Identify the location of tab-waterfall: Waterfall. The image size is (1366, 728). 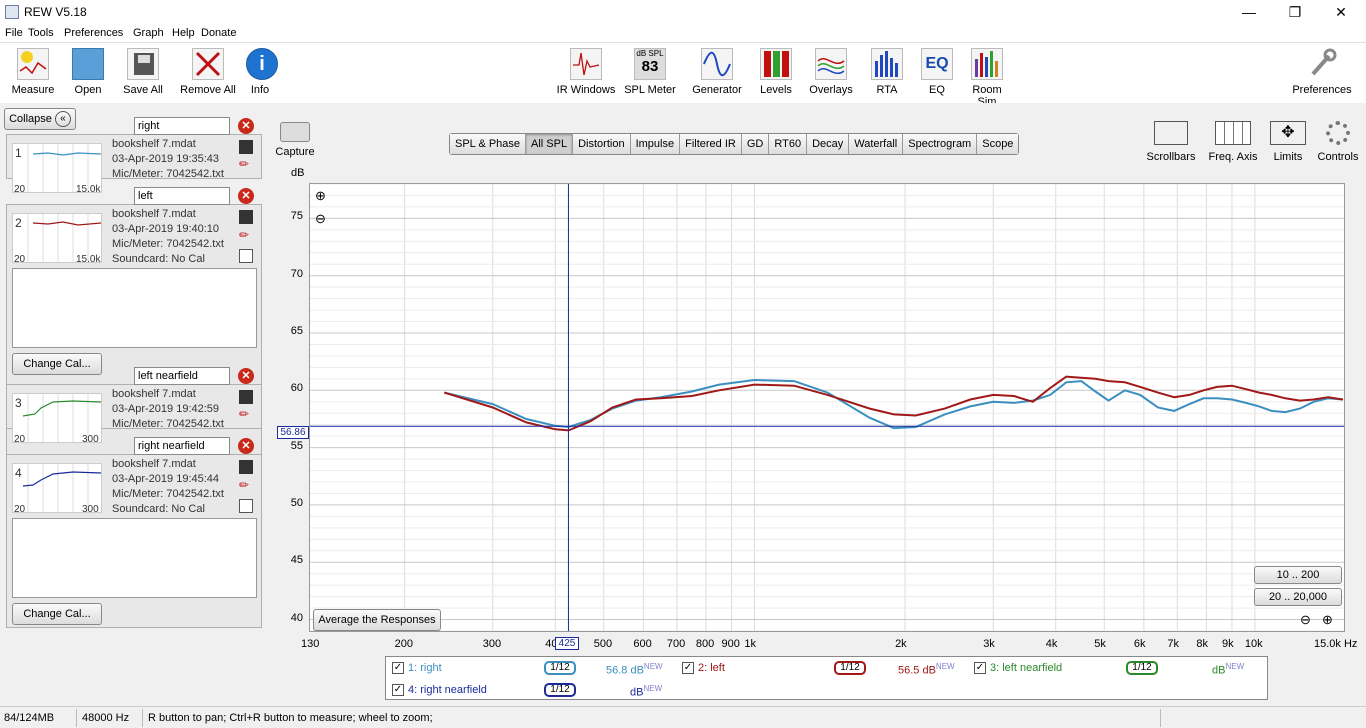
(876, 144).